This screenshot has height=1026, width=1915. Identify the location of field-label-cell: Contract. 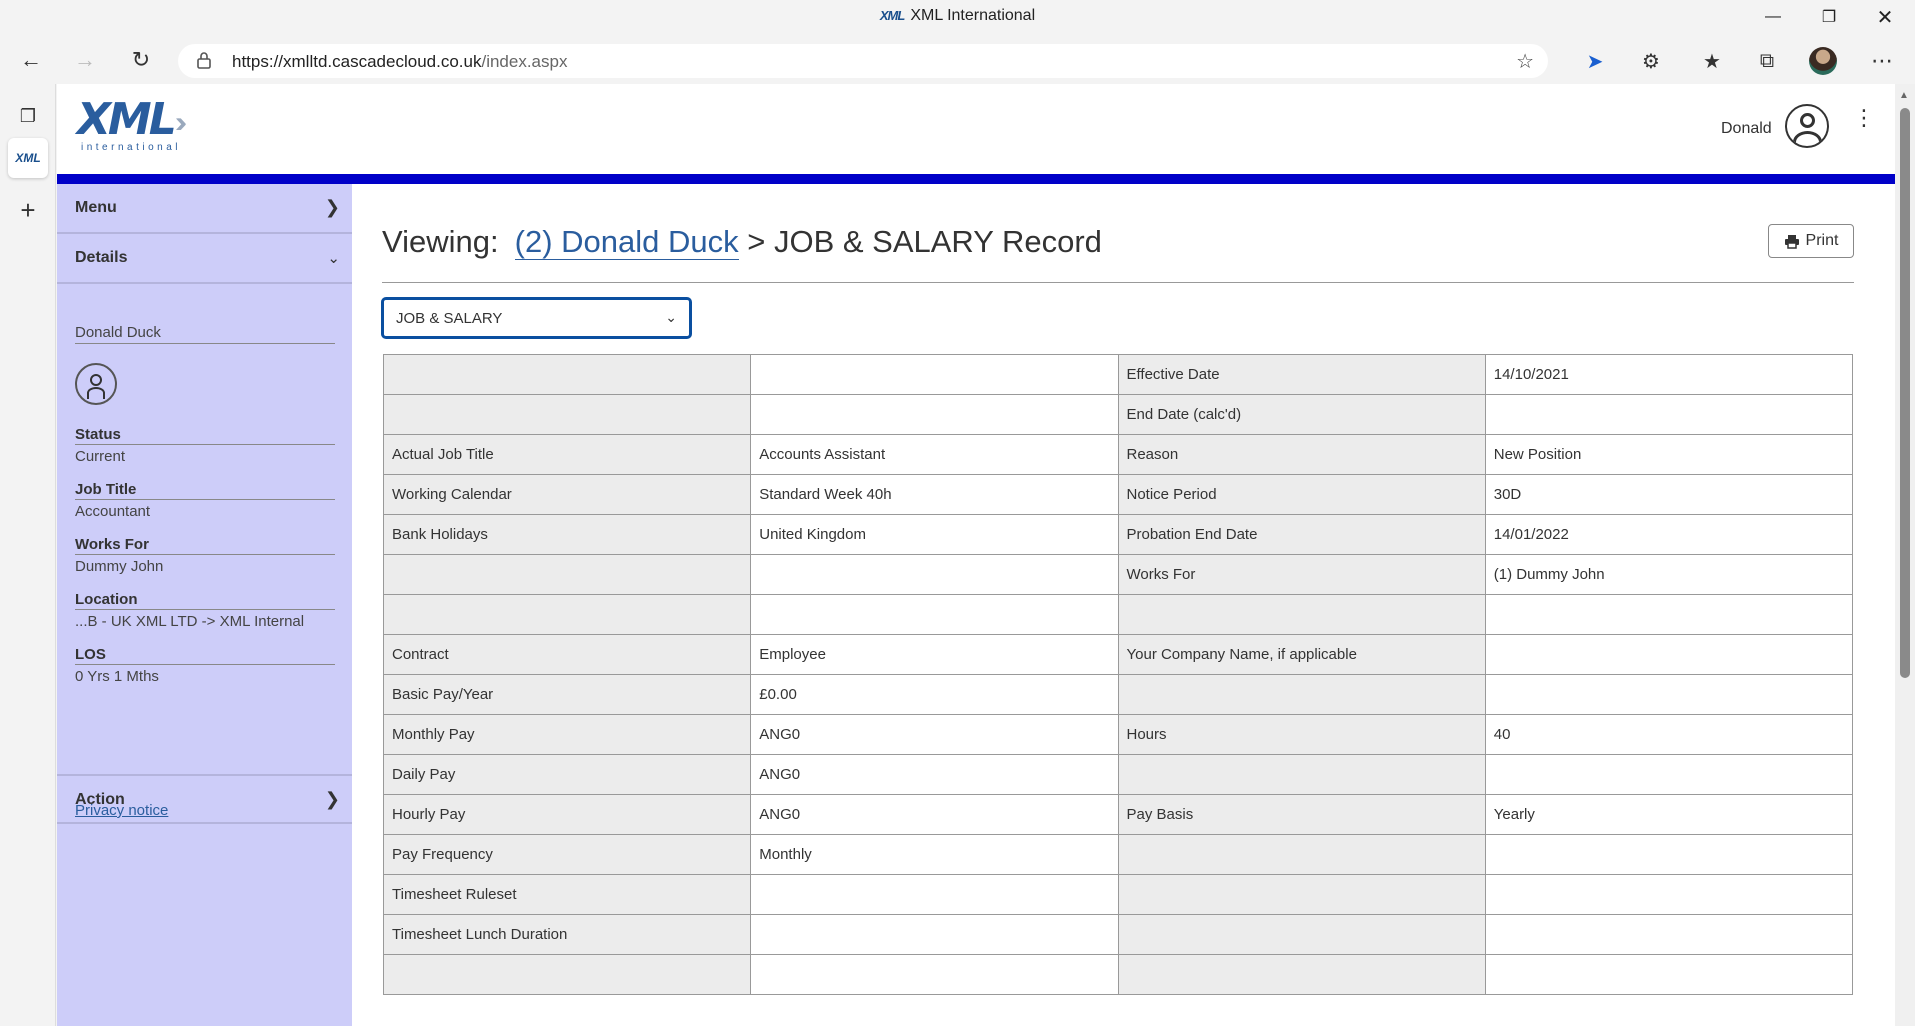
(567, 654).